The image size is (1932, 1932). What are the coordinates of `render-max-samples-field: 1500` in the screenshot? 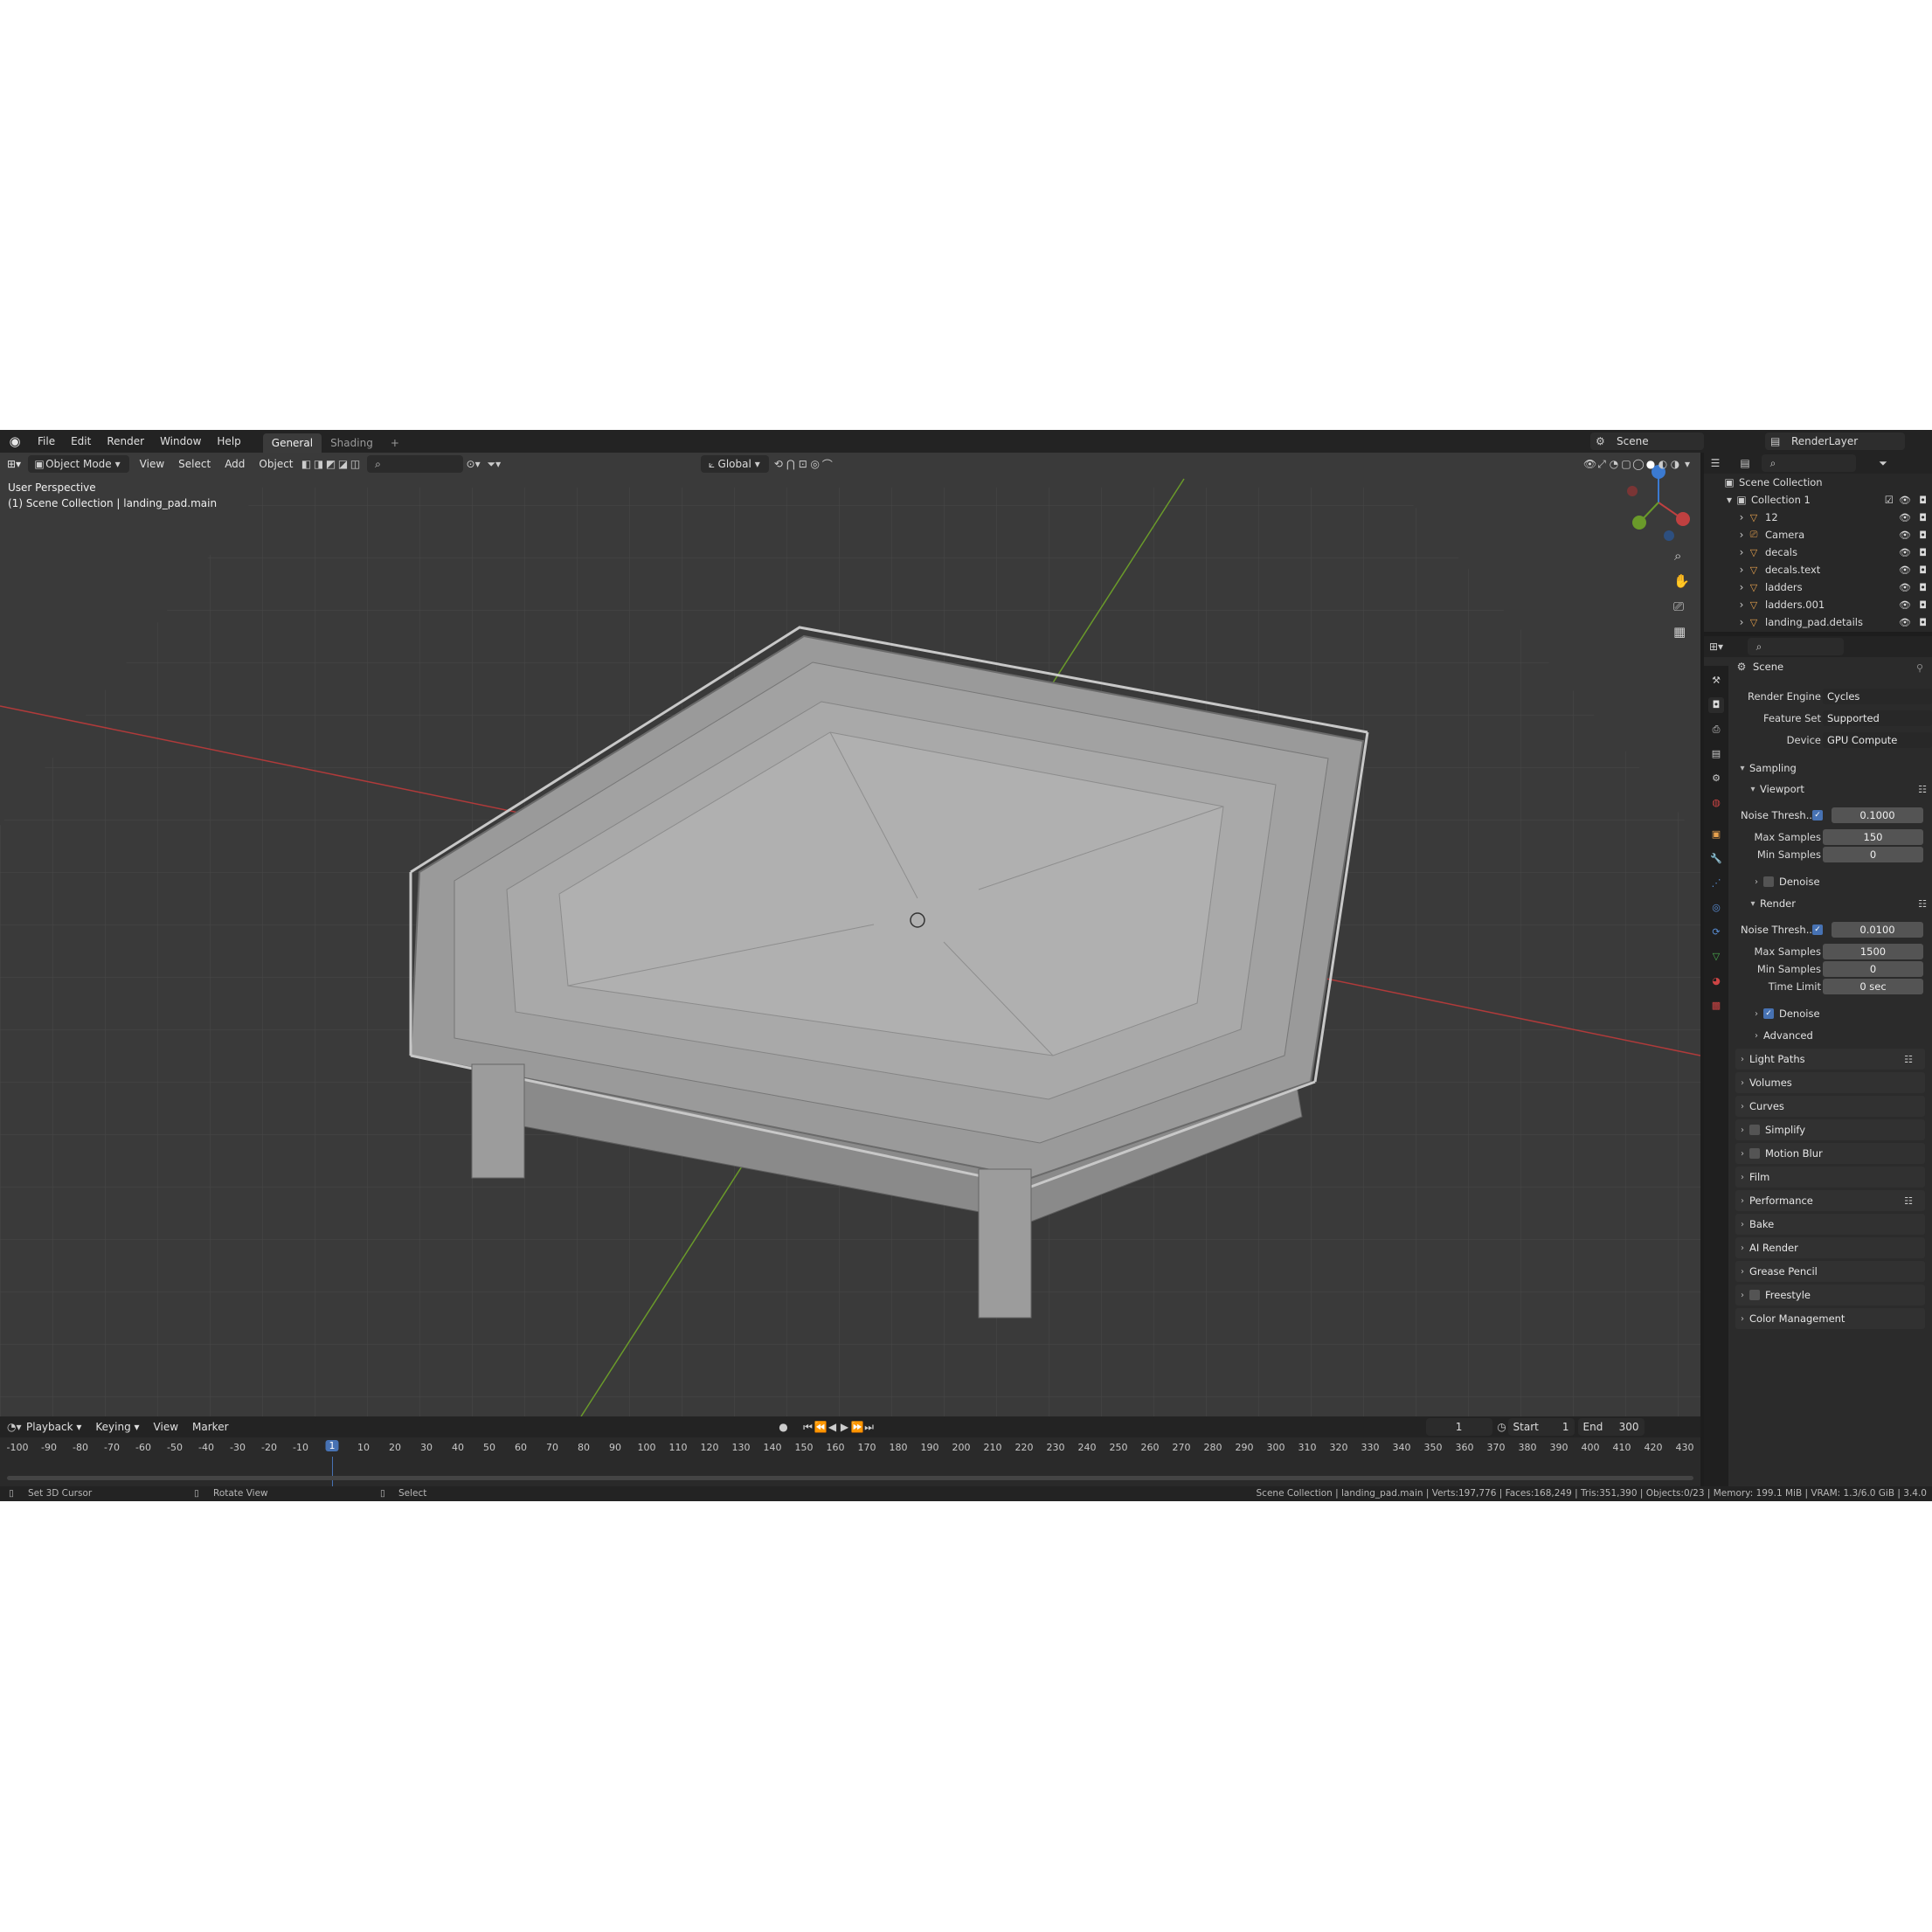 It's located at (1873, 951).